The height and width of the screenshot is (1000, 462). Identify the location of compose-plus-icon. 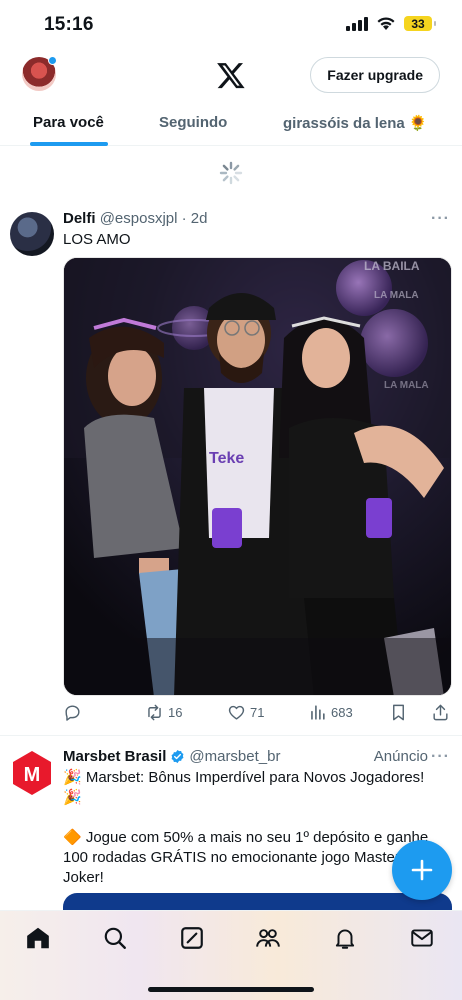
(422, 870).